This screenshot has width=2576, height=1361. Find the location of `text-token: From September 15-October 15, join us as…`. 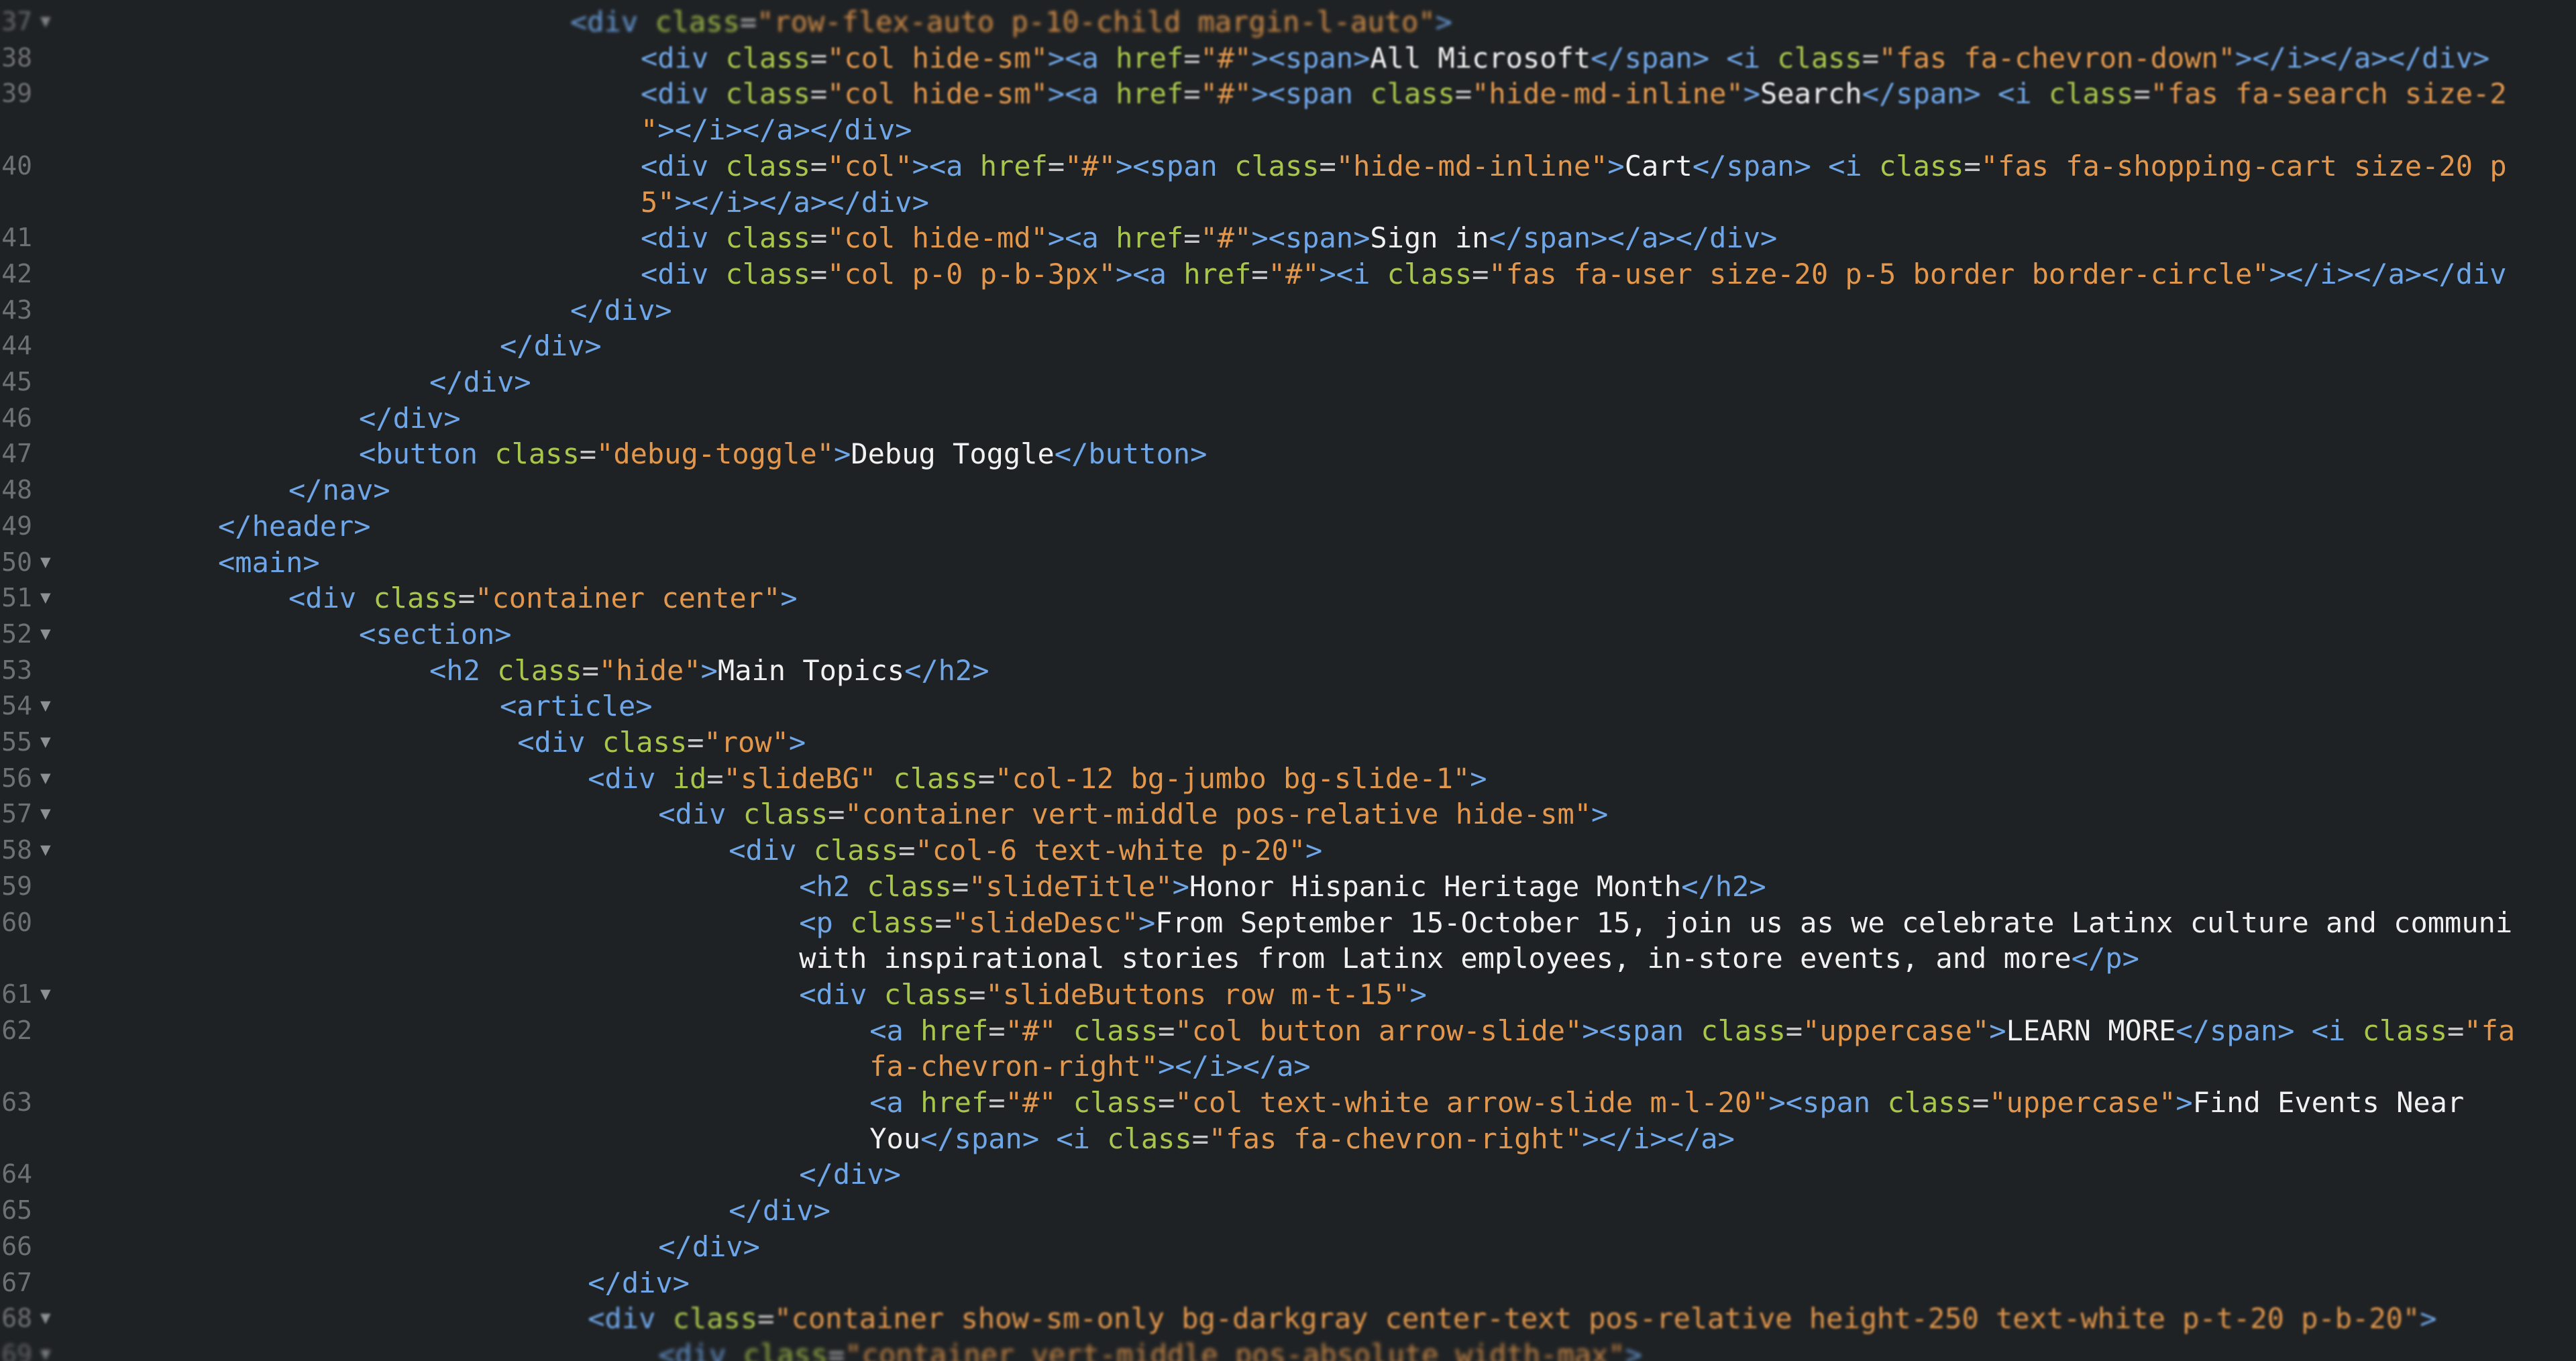

text-token: From September 15-October 15, join us as… is located at coordinates (1834, 922).